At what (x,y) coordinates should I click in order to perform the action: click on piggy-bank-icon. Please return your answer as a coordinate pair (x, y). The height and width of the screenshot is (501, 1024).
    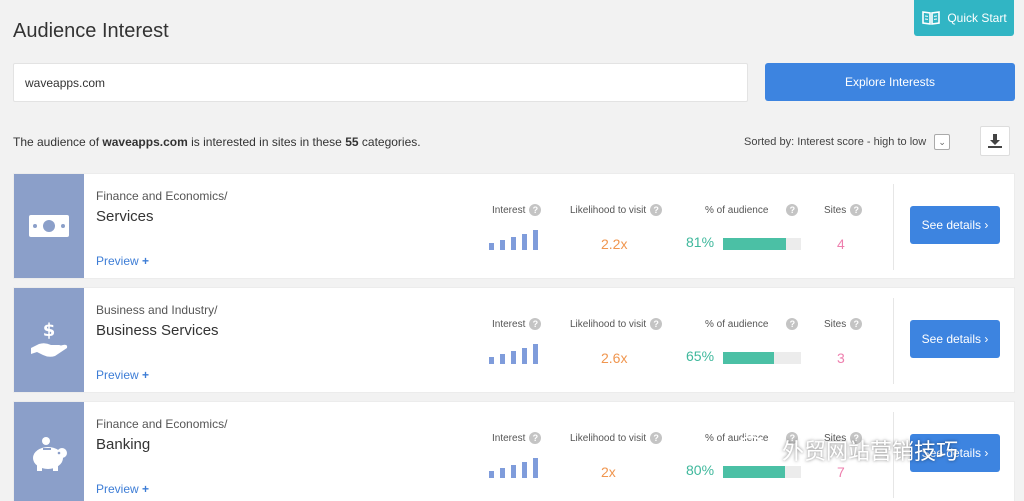
    Looking at the image, I should click on (50, 454).